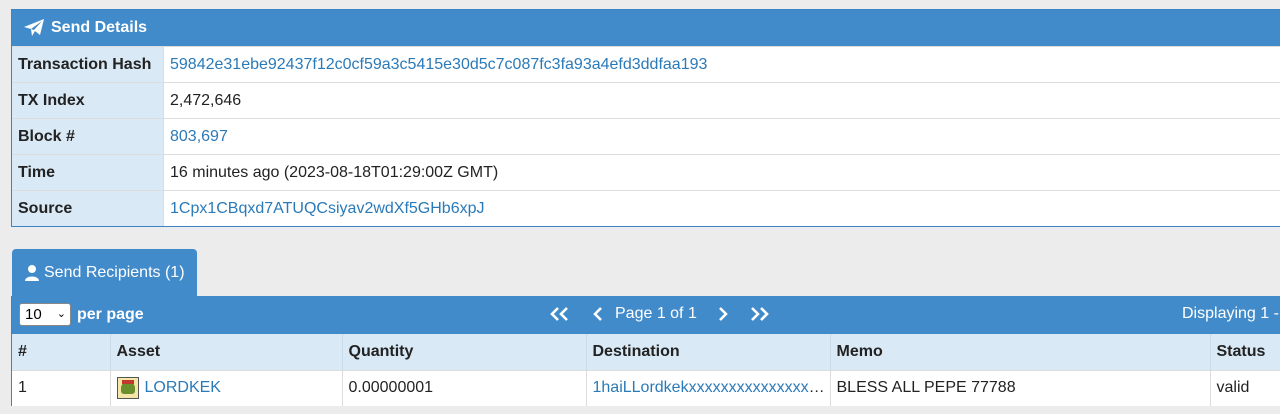 The image size is (1280, 414). I want to click on column-header: #, so click(61, 352).